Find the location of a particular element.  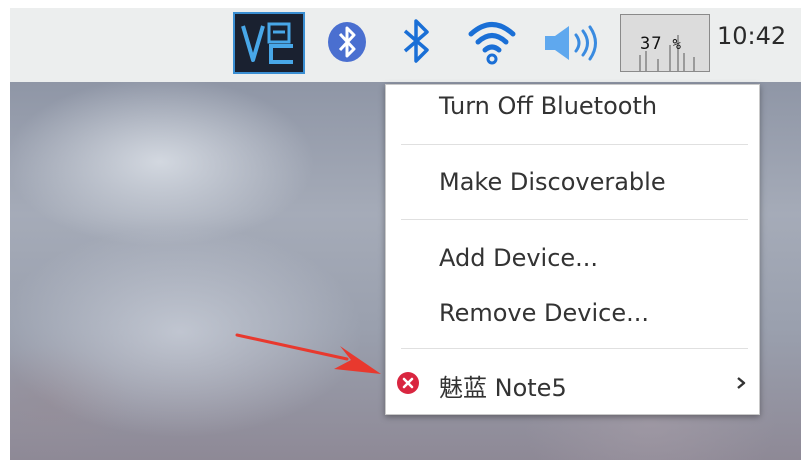

red-arrow-annotation is located at coordinates (310, 357).